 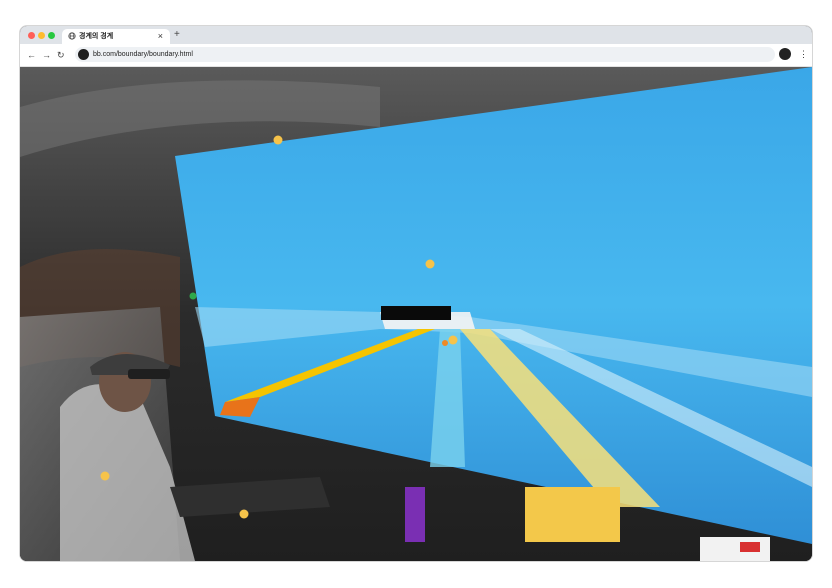 What do you see at coordinates (803, 54) in the screenshot?
I see `browser-menu-button: ⋮` at bounding box center [803, 54].